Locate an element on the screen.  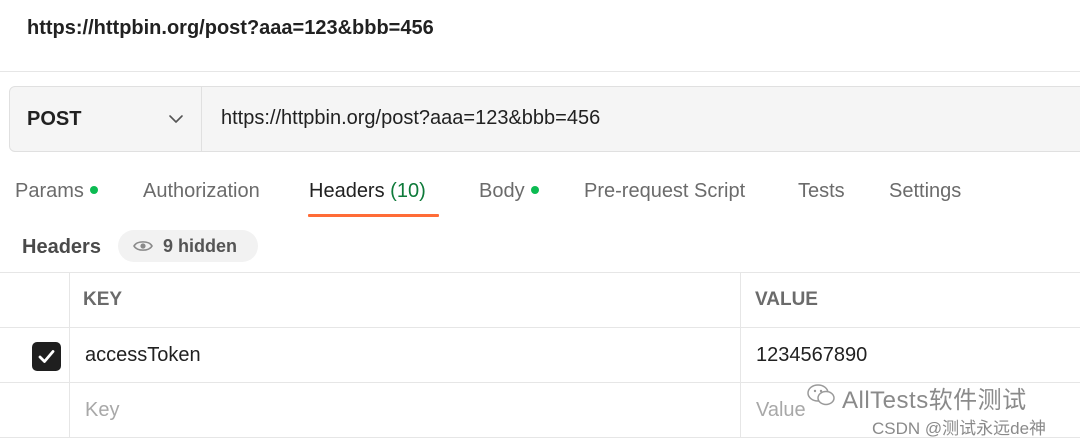
checkmark-icon is located at coordinates (46, 356).